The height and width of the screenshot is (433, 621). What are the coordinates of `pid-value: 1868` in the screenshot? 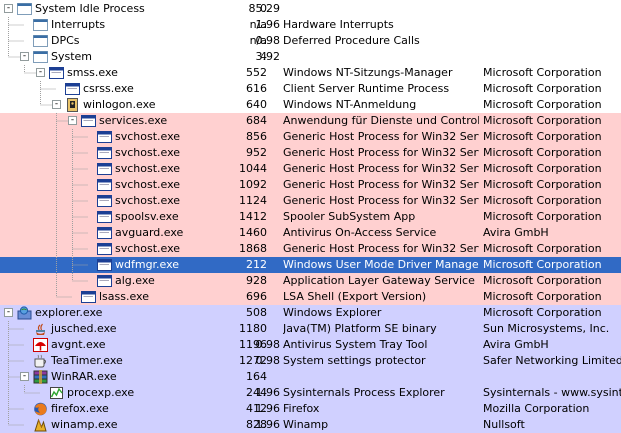 It's located at (253, 248).